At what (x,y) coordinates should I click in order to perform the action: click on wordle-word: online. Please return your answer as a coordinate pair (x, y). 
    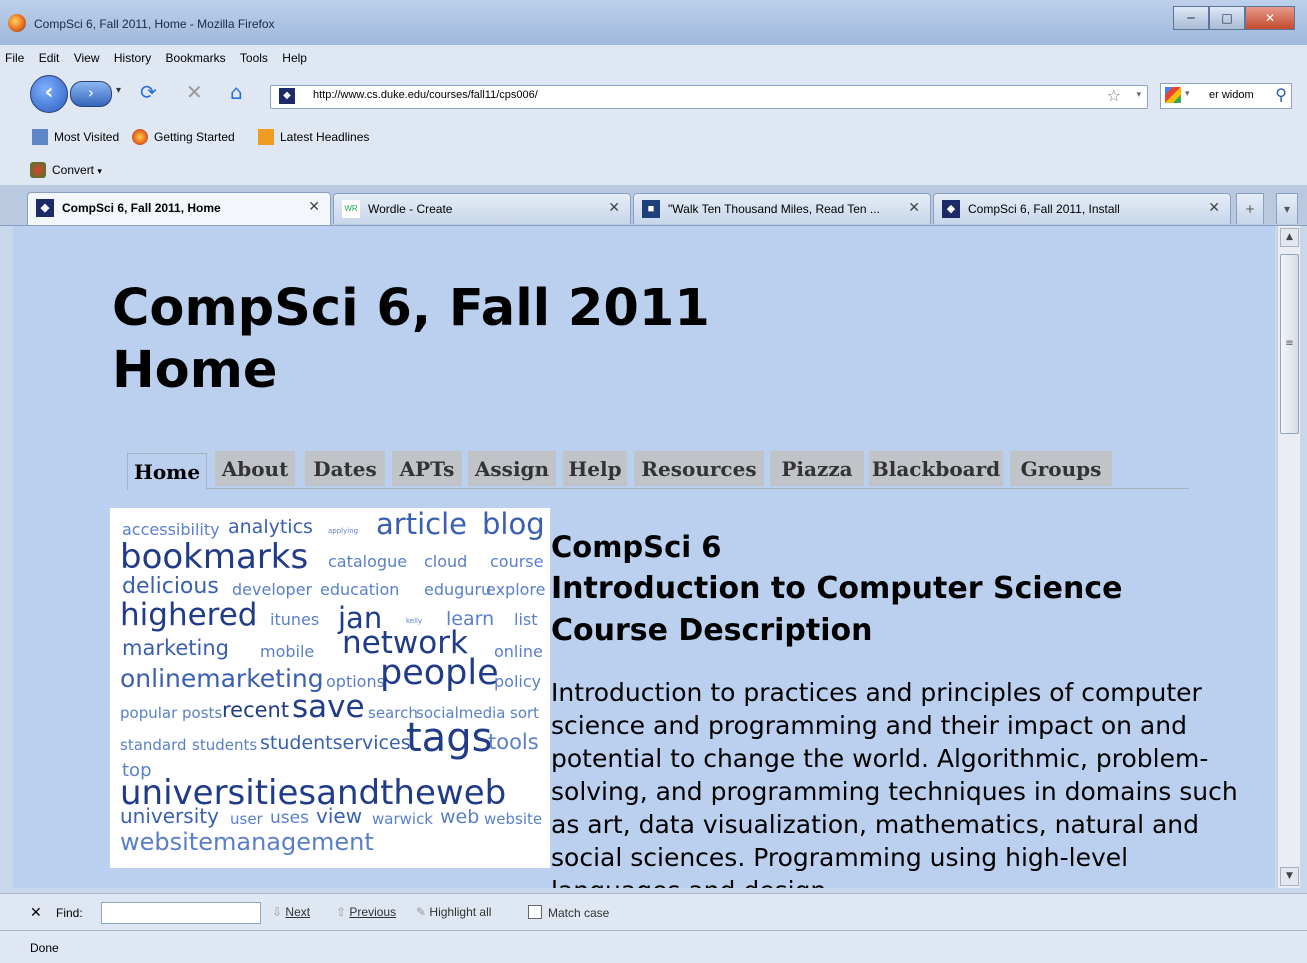
    Looking at the image, I should click on (518, 651).